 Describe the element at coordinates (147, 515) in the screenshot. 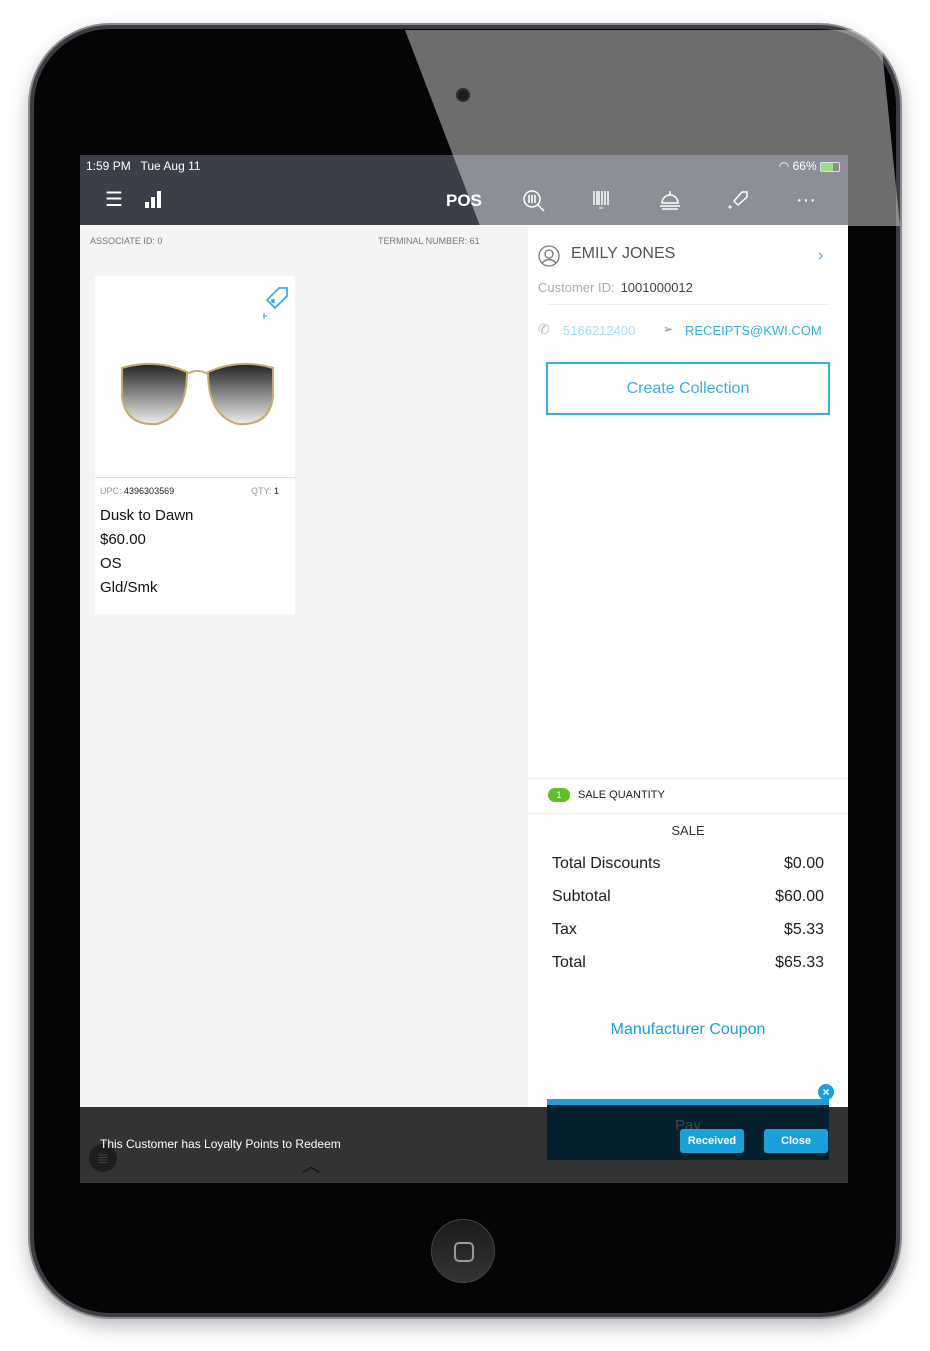

I see `item-name: Dusk to Dawn` at that location.